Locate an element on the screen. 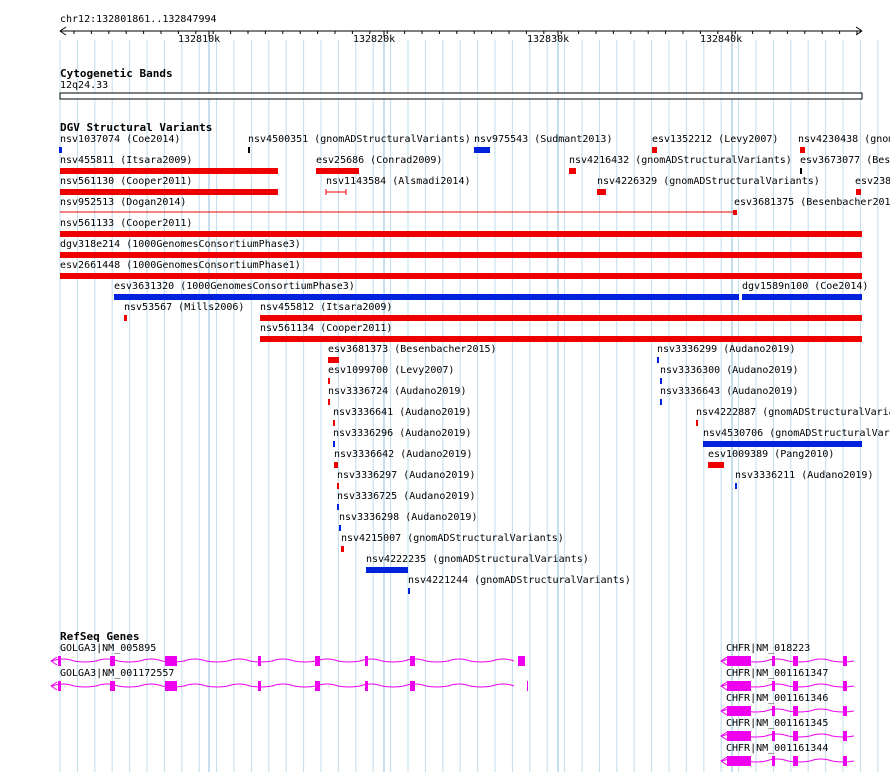 This screenshot has height=772, width=890. cytoband-bar is located at coordinates (461, 96).